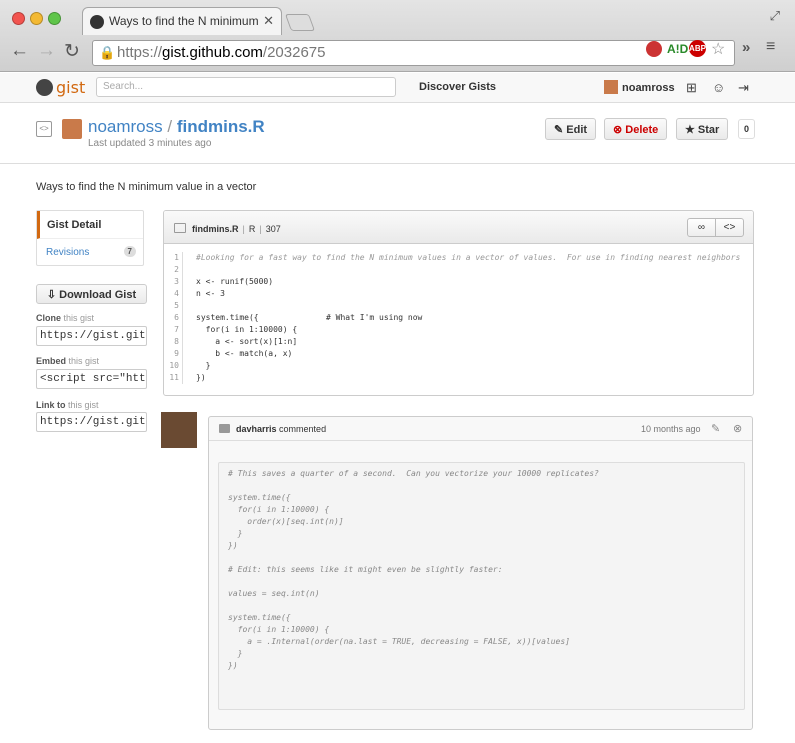  I want to click on line-number: 1, so click(173, 258).